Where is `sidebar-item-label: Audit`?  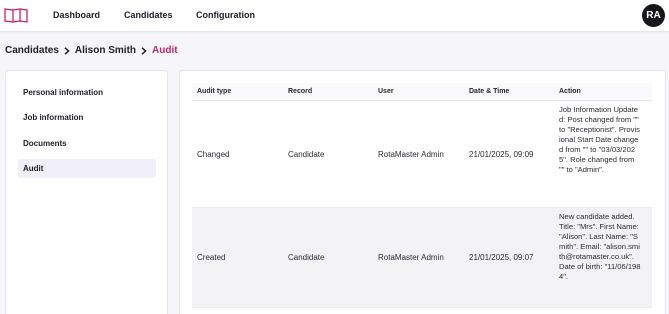
sidebar-item-label: Audit is located at coordinates (33, 168).